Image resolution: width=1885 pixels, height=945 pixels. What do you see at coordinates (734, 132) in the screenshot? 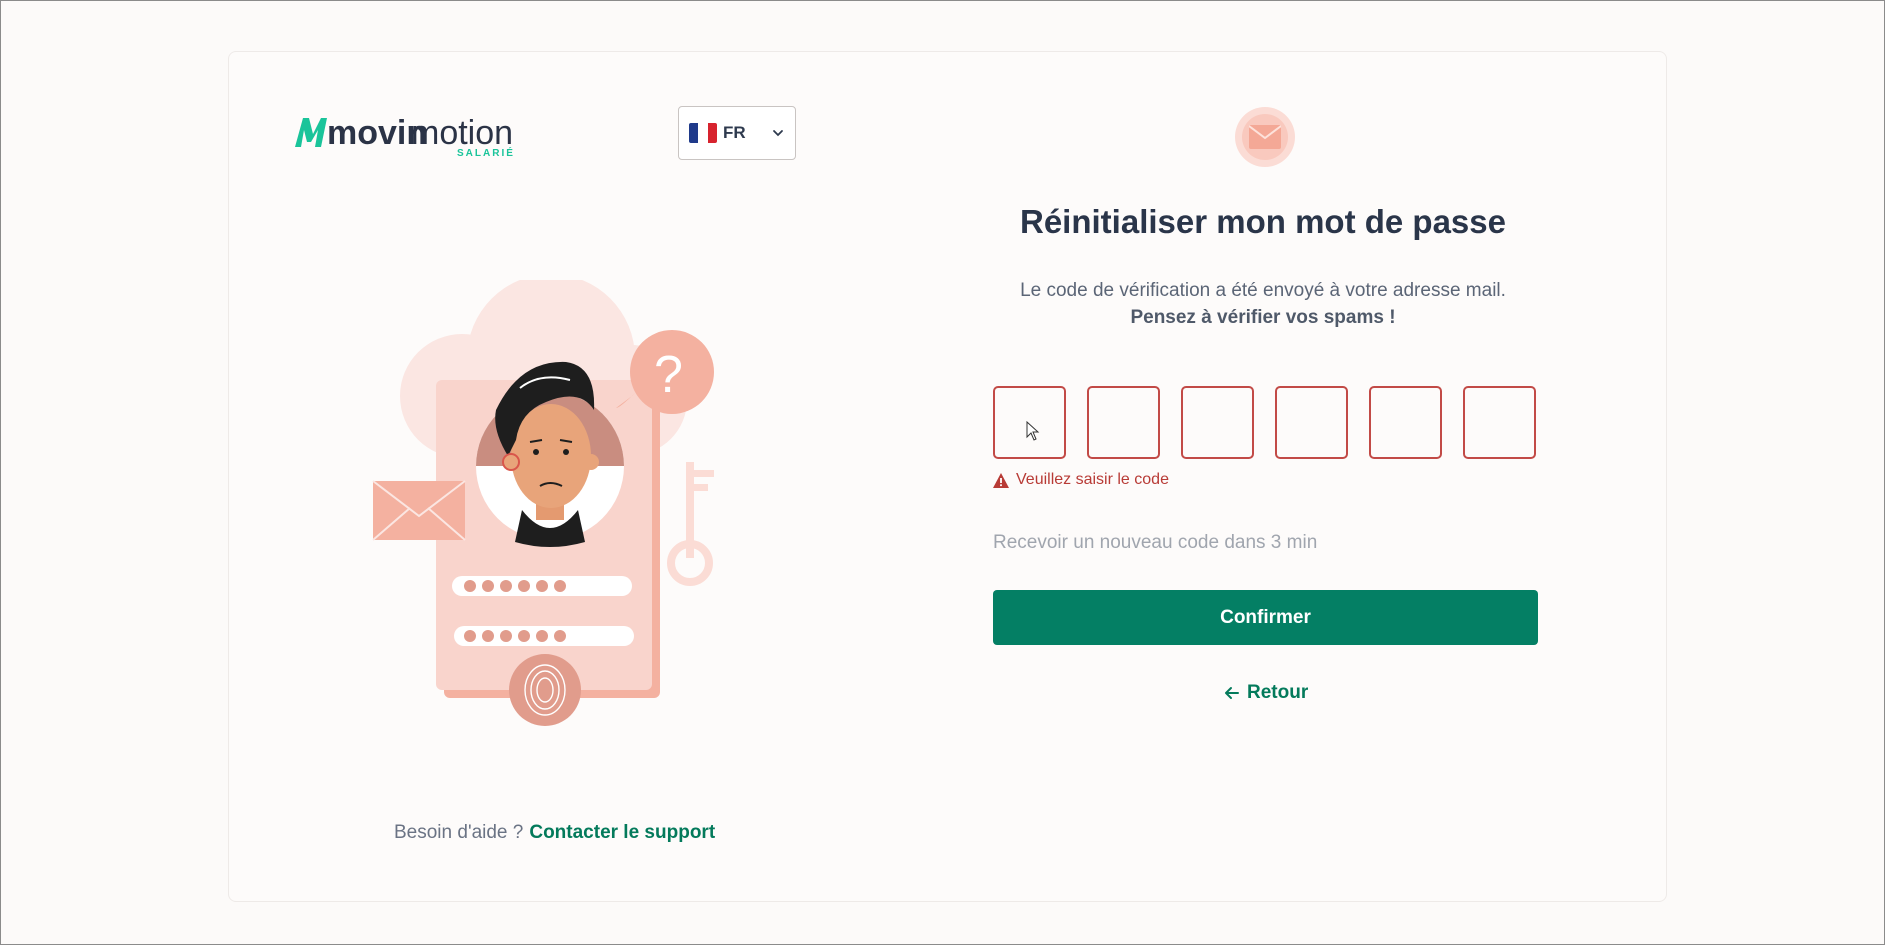
I see `language-code: FR` at bounding box center [734, 132].